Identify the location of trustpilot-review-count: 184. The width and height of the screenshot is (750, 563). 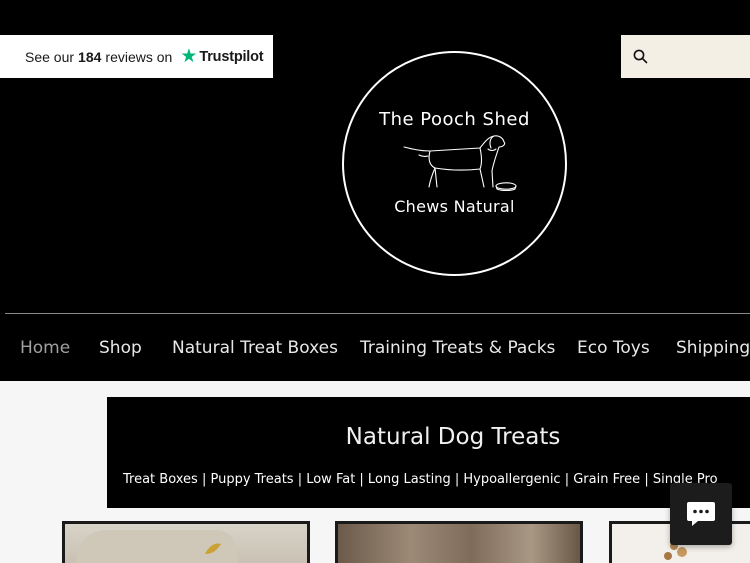
(90, 56).